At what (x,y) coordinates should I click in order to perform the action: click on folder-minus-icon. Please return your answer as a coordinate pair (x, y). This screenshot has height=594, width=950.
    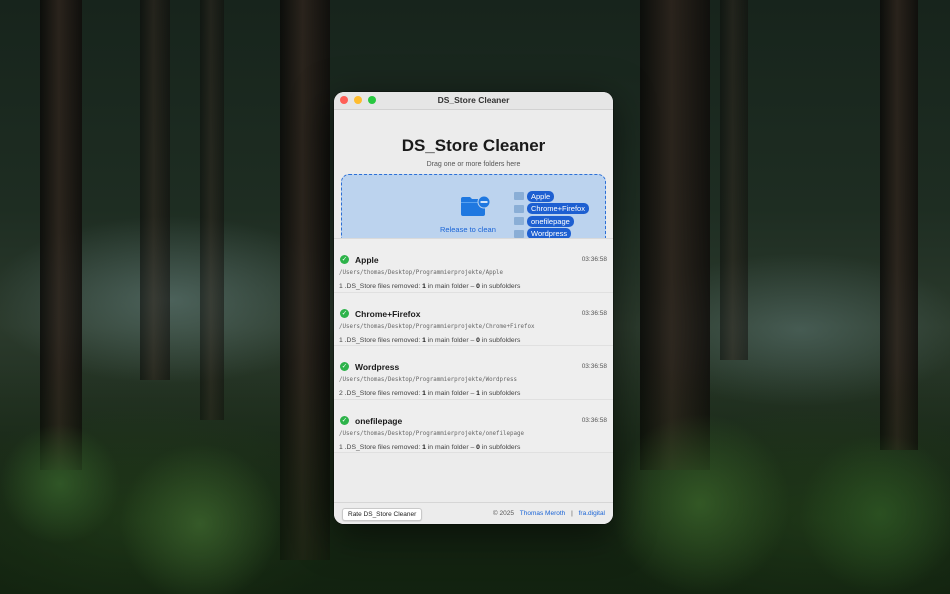
    Looking at the image, I should click on (475, 205).